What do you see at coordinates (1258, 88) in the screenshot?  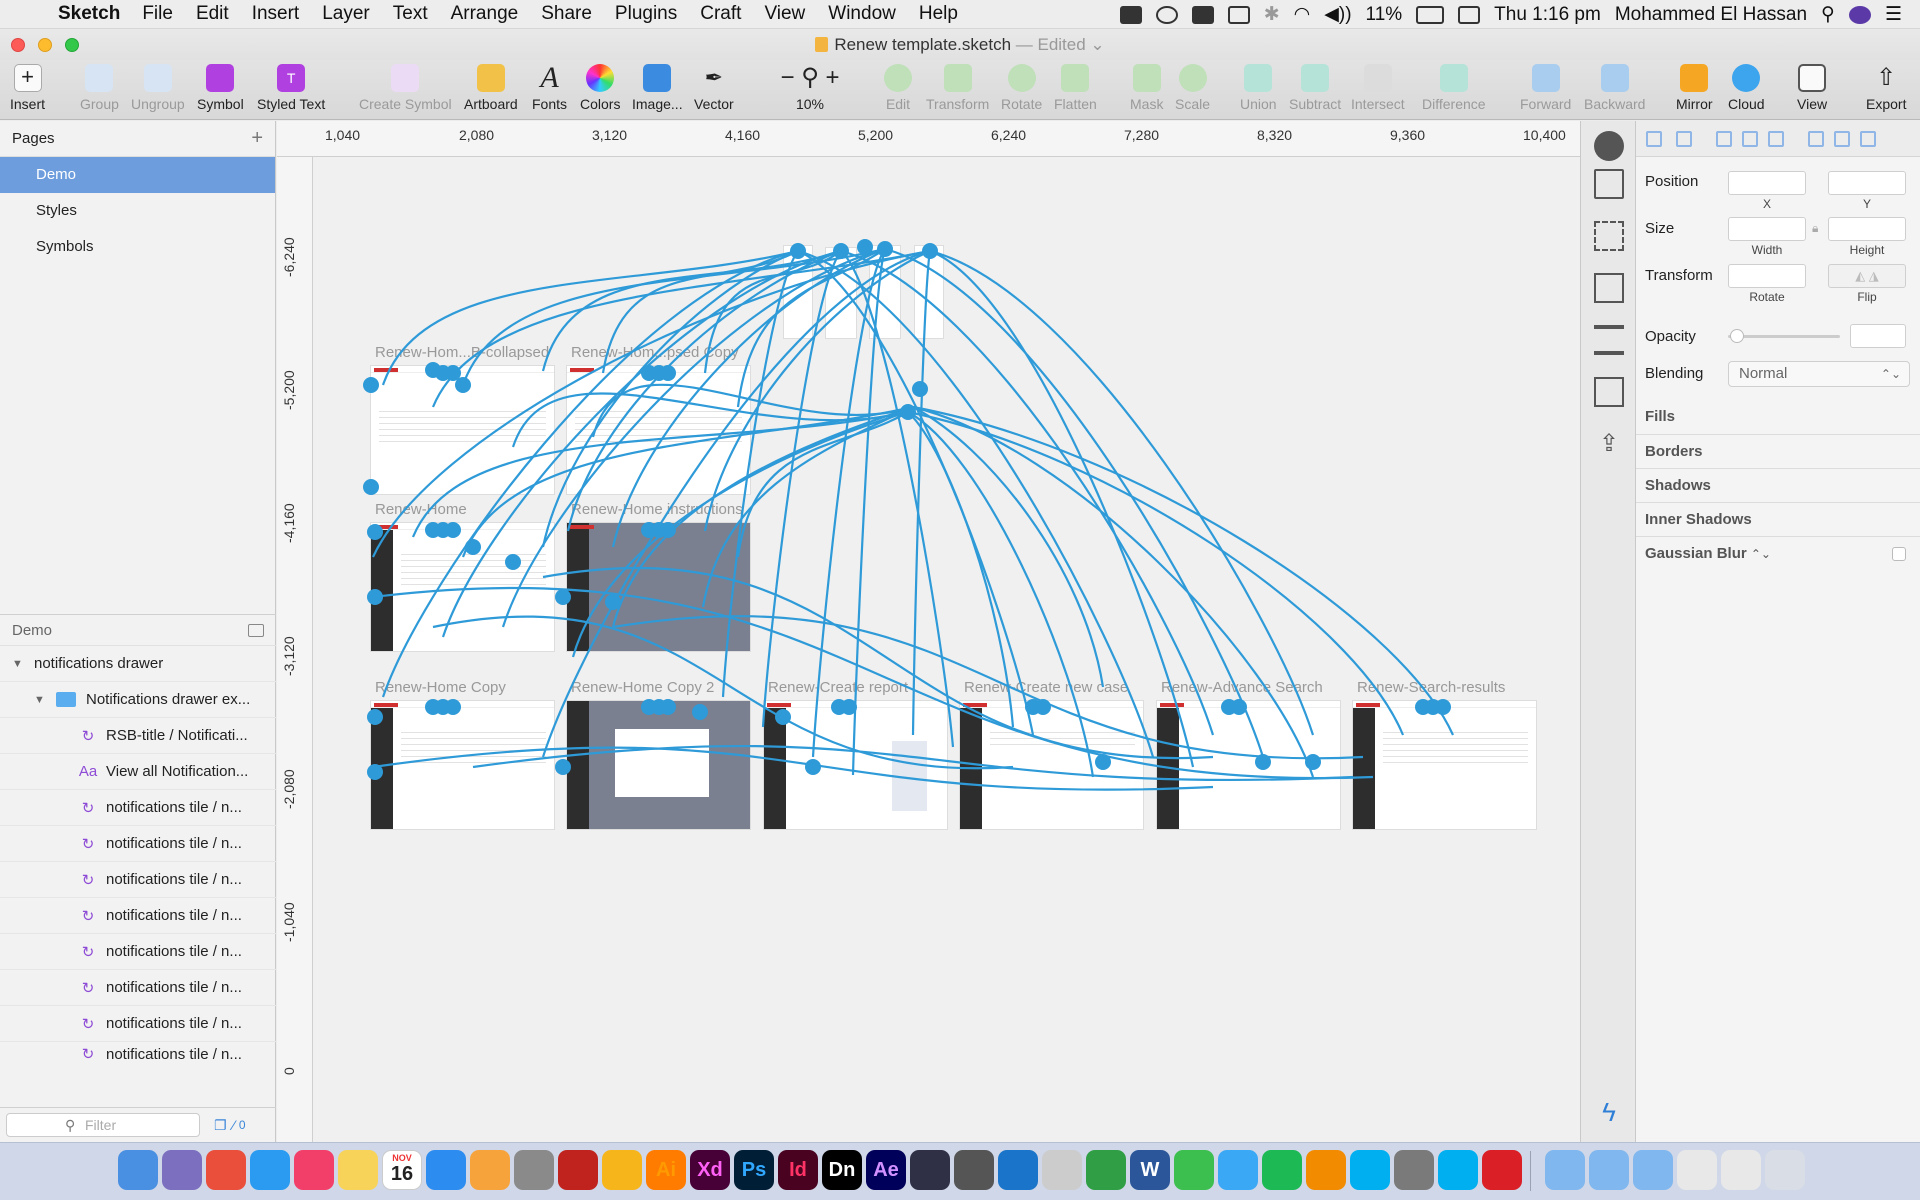 I see `union-button: Union` at bounding box center [1258, 88].